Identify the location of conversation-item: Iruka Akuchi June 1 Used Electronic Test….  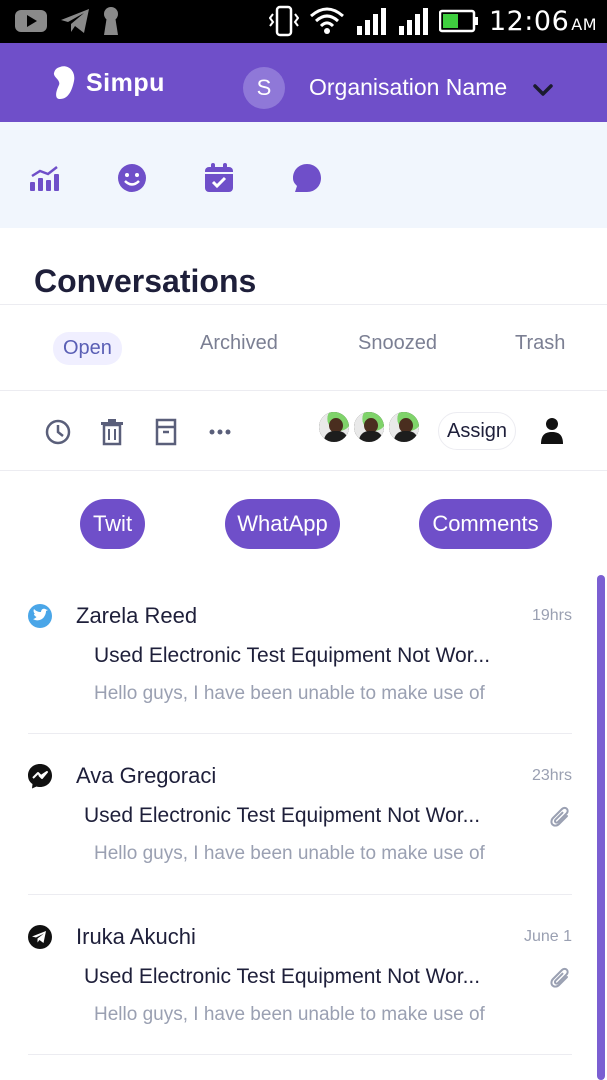
(300, 976).